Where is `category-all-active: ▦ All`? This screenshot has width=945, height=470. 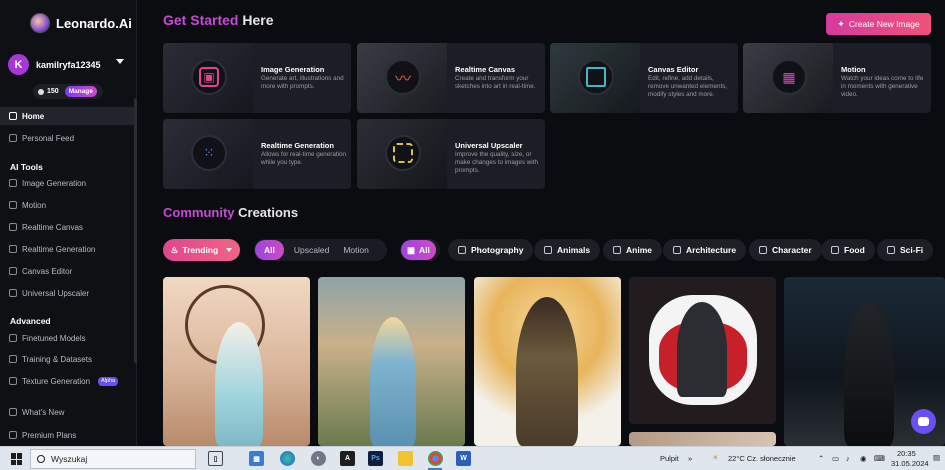 category-all-active: ▦ All is located at coordinates (418, 250).